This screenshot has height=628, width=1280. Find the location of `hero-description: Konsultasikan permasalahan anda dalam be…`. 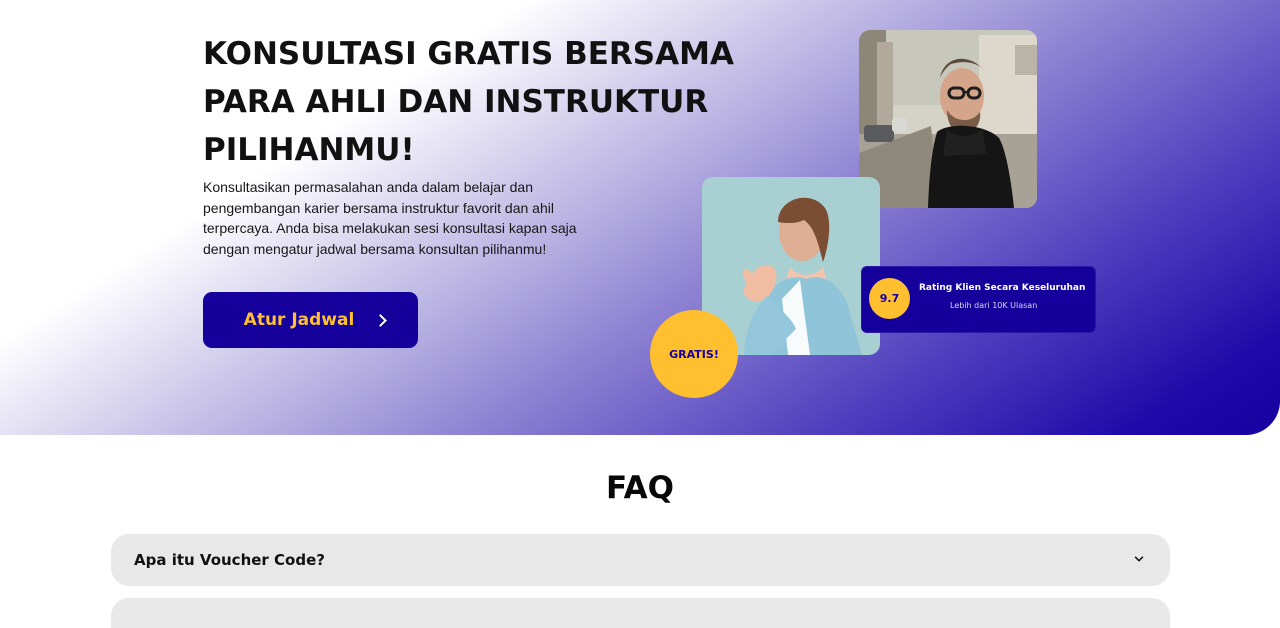

hero-description: Konsultasikan permasalahan anda dalam be… is located at coordinates (390, 218).